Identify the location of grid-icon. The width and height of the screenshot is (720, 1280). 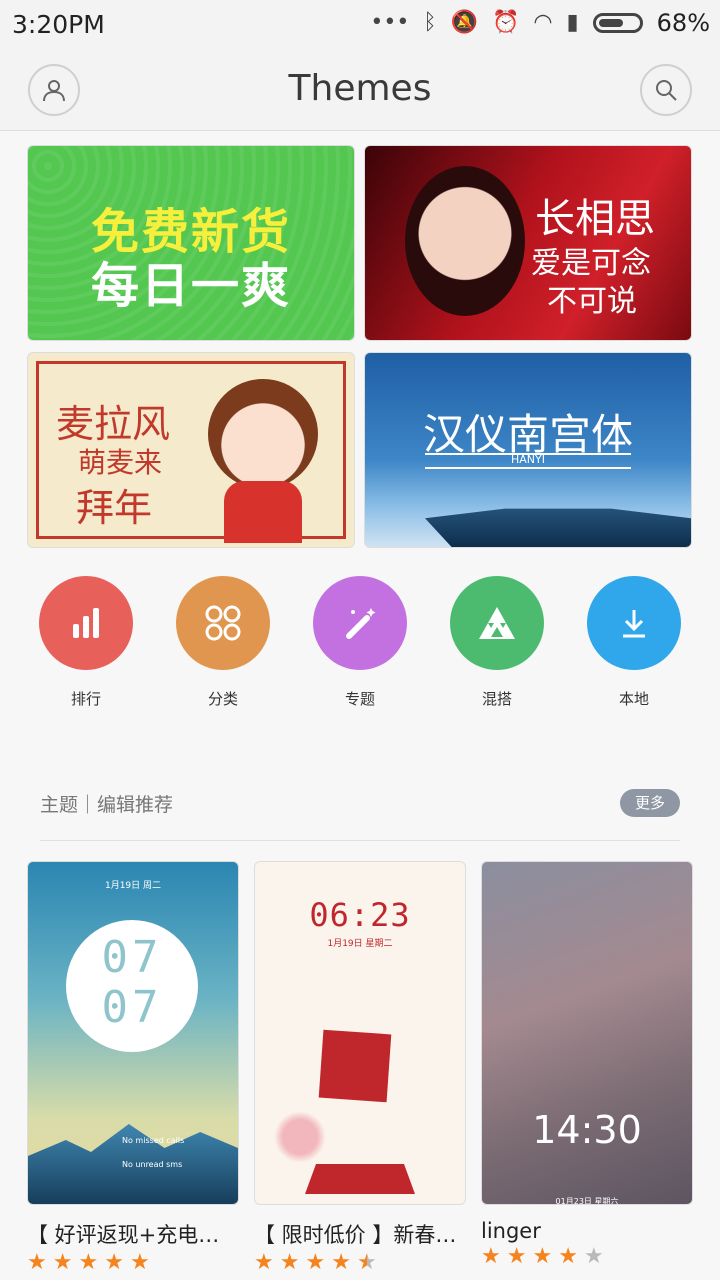
(223, 623).